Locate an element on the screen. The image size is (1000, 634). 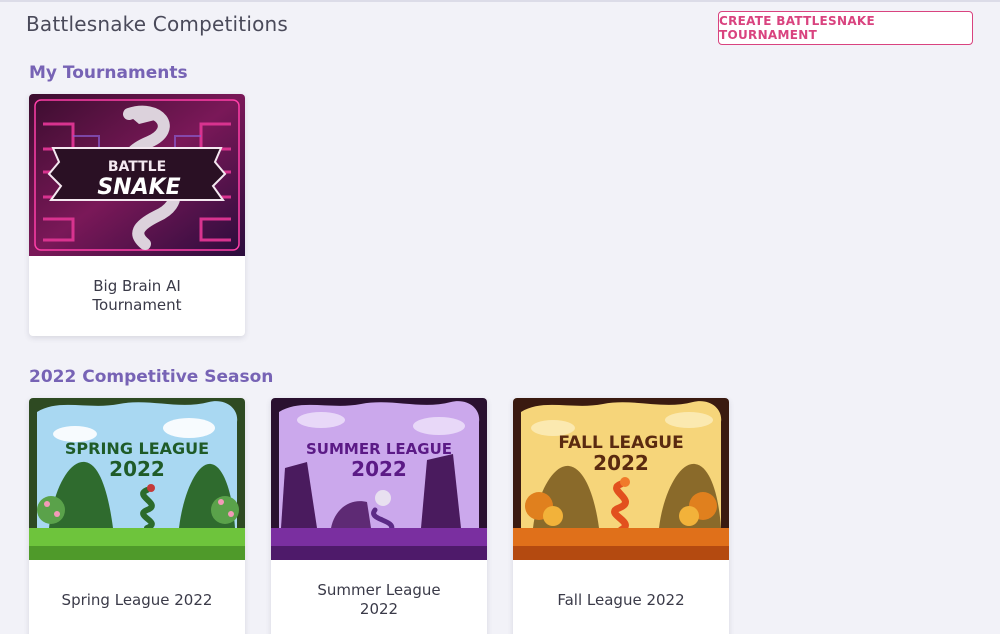
card-title: Spring League 2022 is located at coordinates (137, 599).